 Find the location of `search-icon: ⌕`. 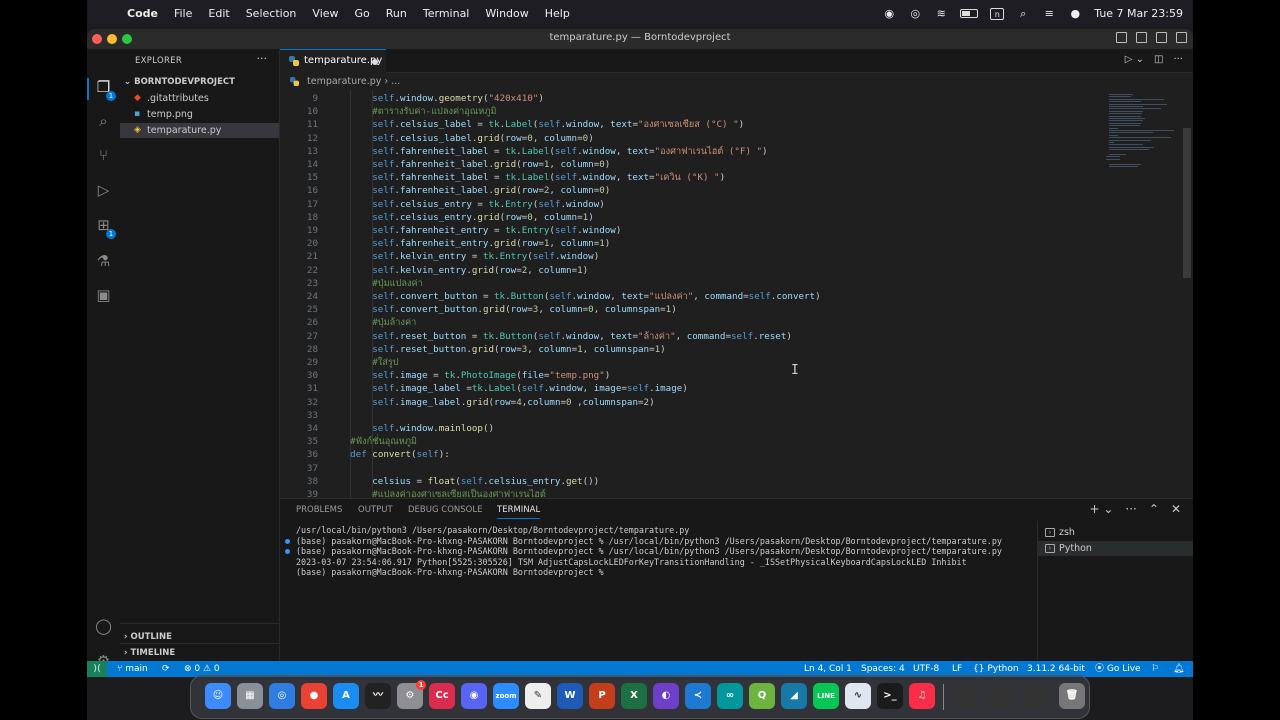

search-icon: ⌕ is located at coordinates (103, 121).